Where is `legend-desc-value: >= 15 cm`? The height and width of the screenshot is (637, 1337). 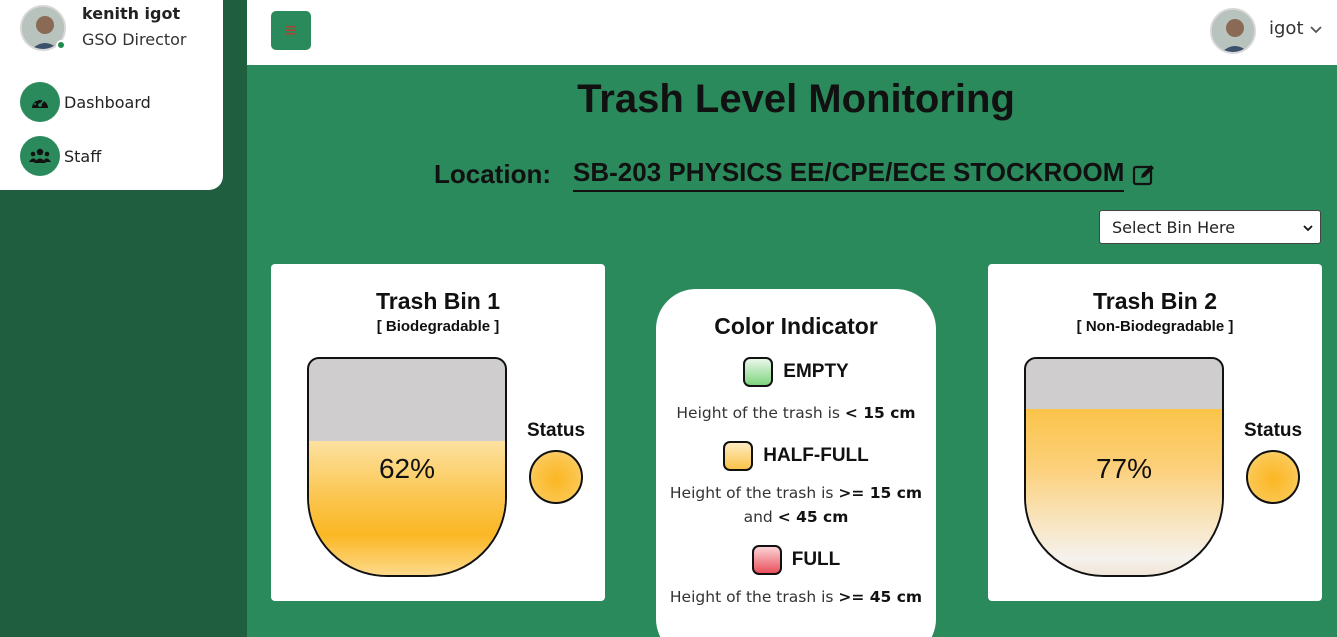 legend-desc-value: >= 15 cm is located at coordinates (880, 493).